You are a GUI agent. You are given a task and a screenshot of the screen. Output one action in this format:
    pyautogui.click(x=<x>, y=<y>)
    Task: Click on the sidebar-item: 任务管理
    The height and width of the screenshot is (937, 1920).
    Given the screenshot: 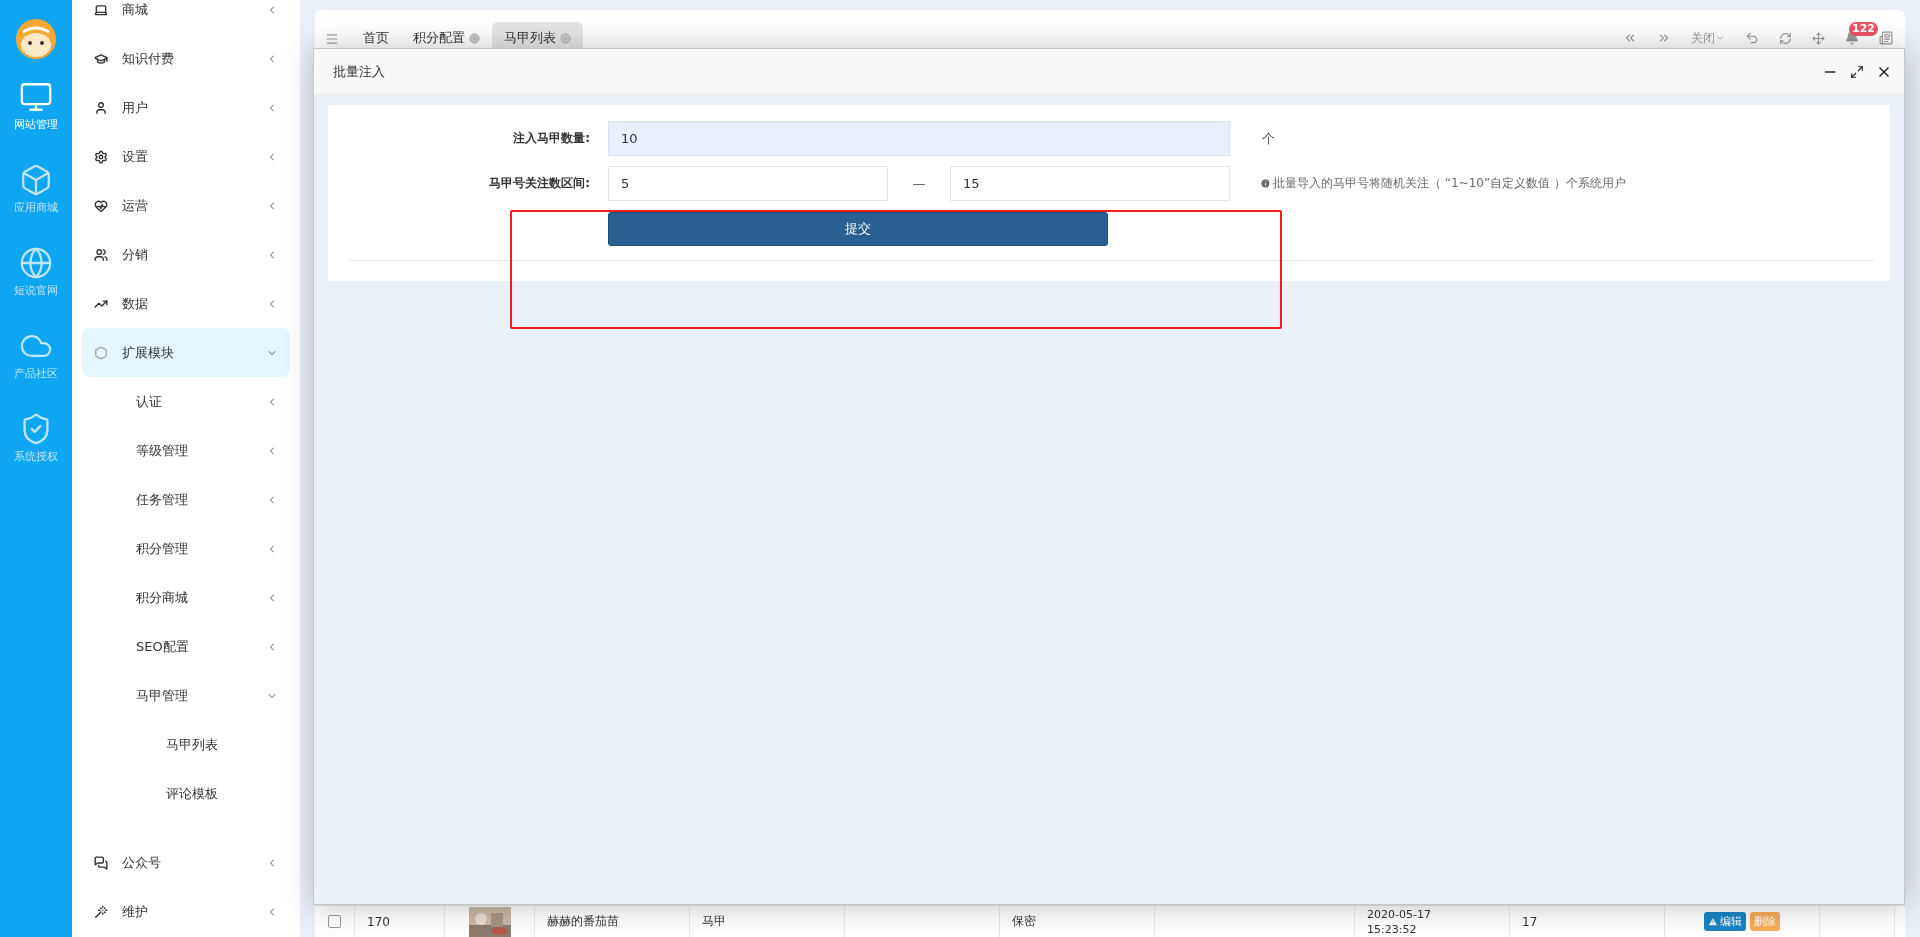 What is the action you would take?
    pyautogui.click(x=186, y=499)
    